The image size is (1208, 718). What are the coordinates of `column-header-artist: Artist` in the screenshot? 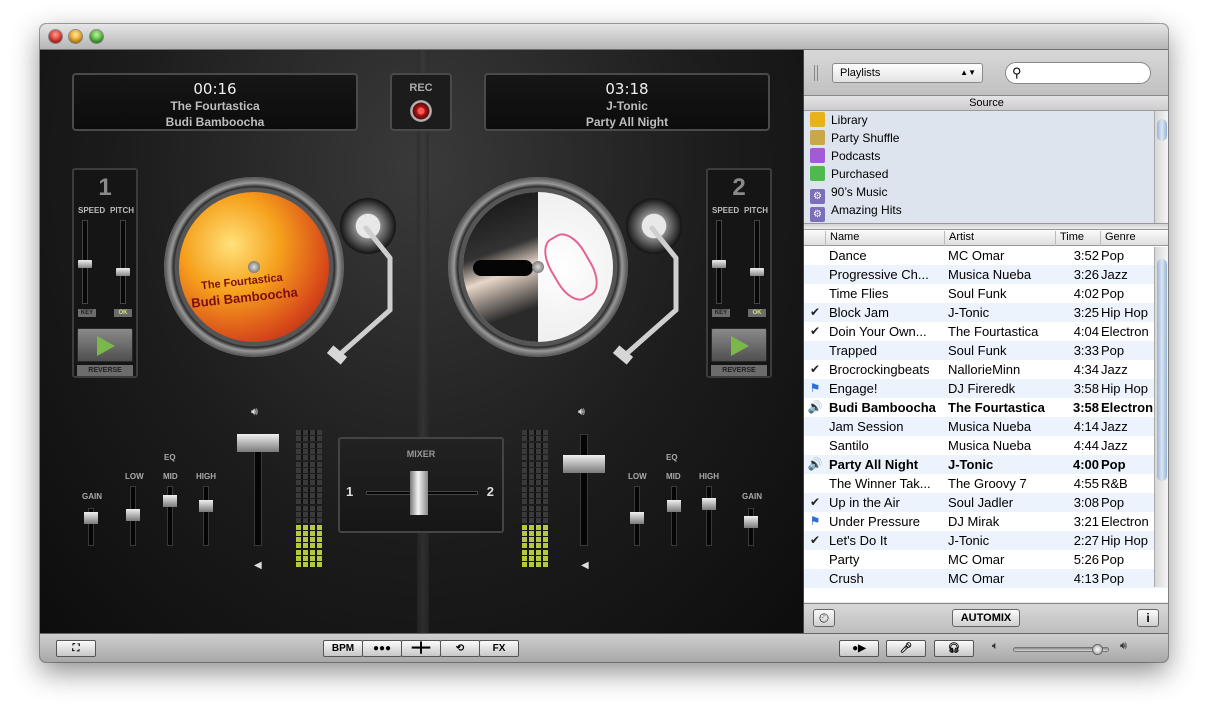 It's located at (1000, 238).